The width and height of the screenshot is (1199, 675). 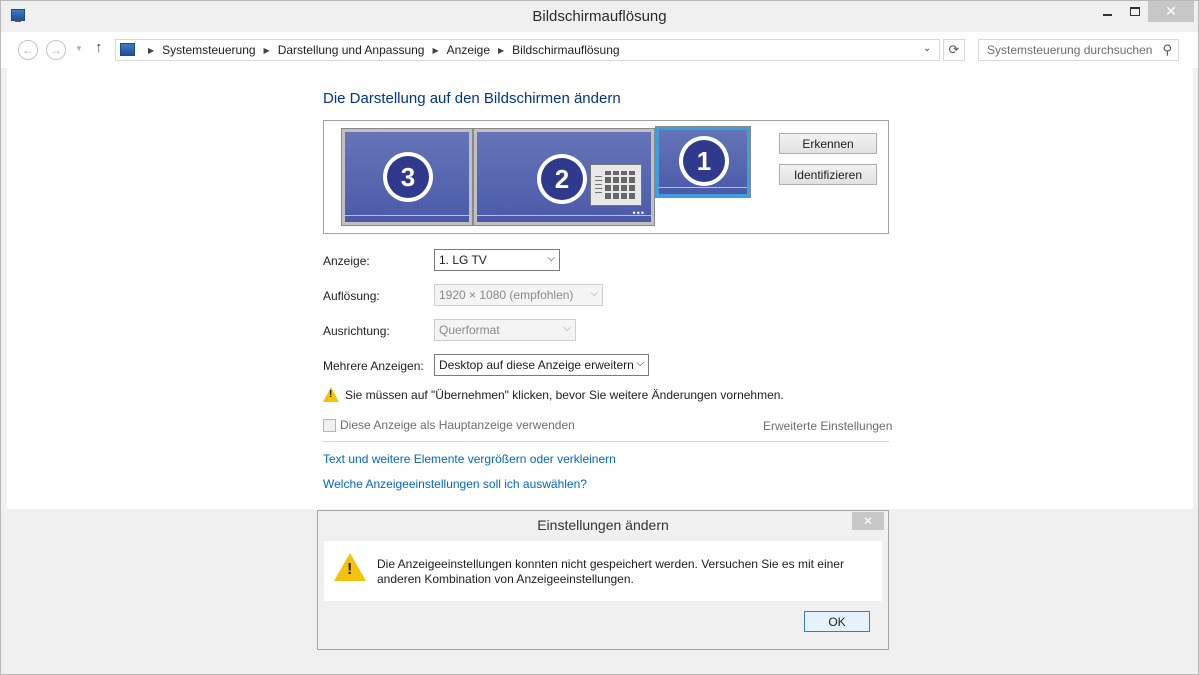 I want to click on arrow-left-icon: ←, so click(x=28, y=50).